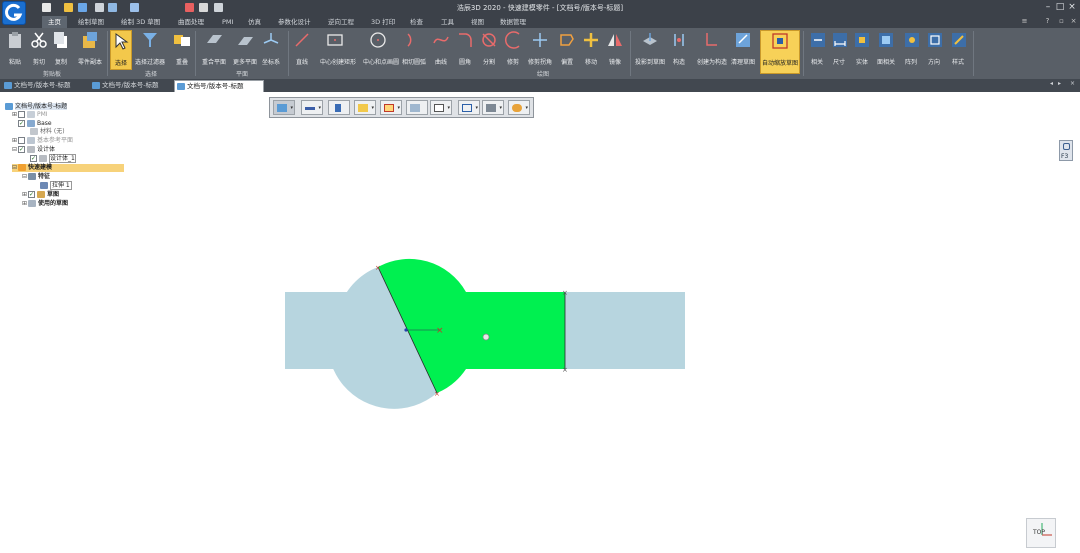 The height and width of the screenshot is (553, 1080). I want to click on lock-icon, so click(1066, 146).